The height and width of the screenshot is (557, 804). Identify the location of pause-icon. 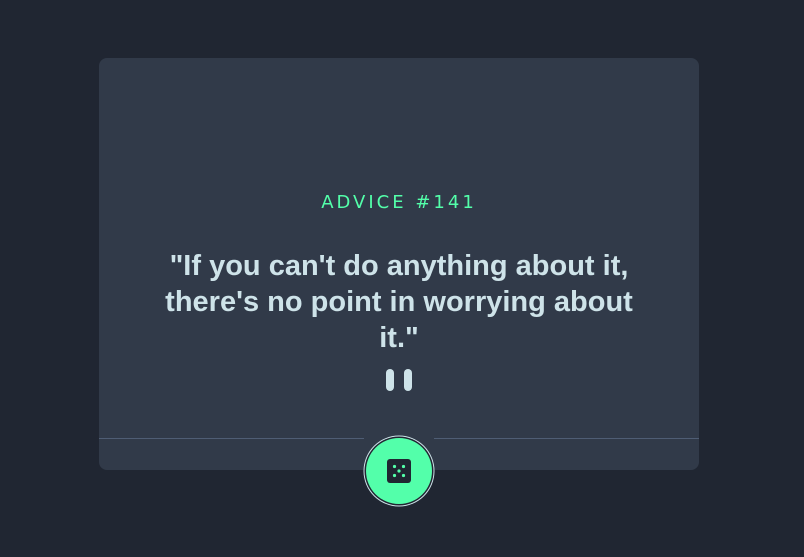
(400, 380).